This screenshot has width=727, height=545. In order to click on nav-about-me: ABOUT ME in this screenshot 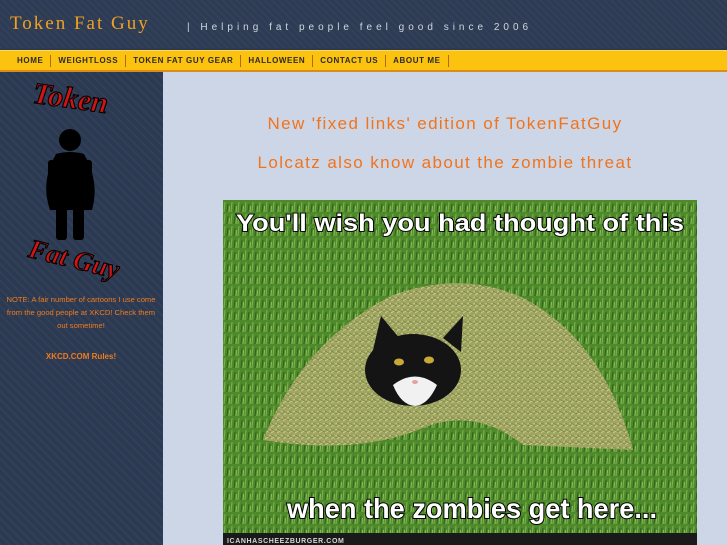, I will do `click(417, 60)`.